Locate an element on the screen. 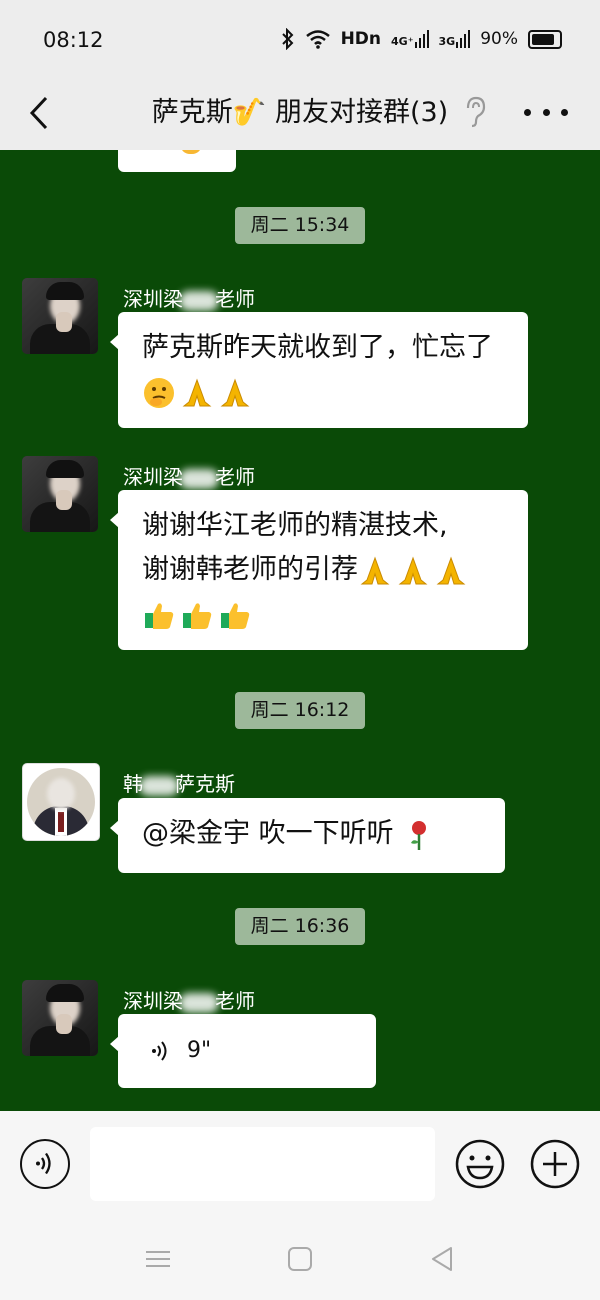 This screenshot has width=600, height=1300. hd-label: HDn is located at coordinates (361, 39).